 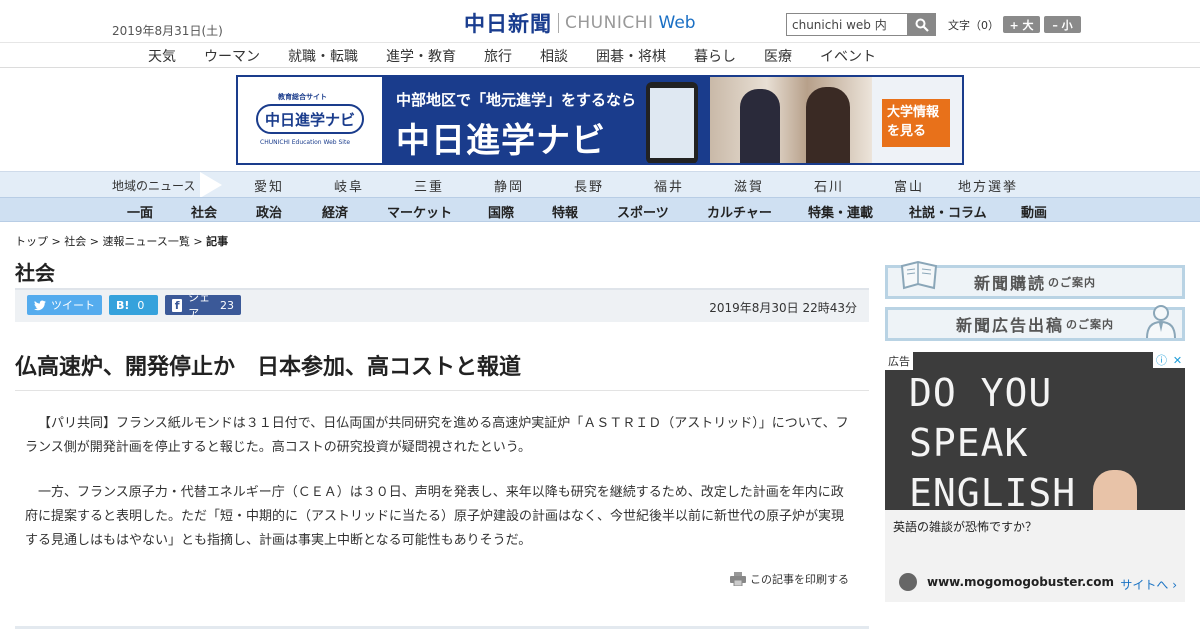 I want to click on newspaper-icon, so click(x=919, y=275).